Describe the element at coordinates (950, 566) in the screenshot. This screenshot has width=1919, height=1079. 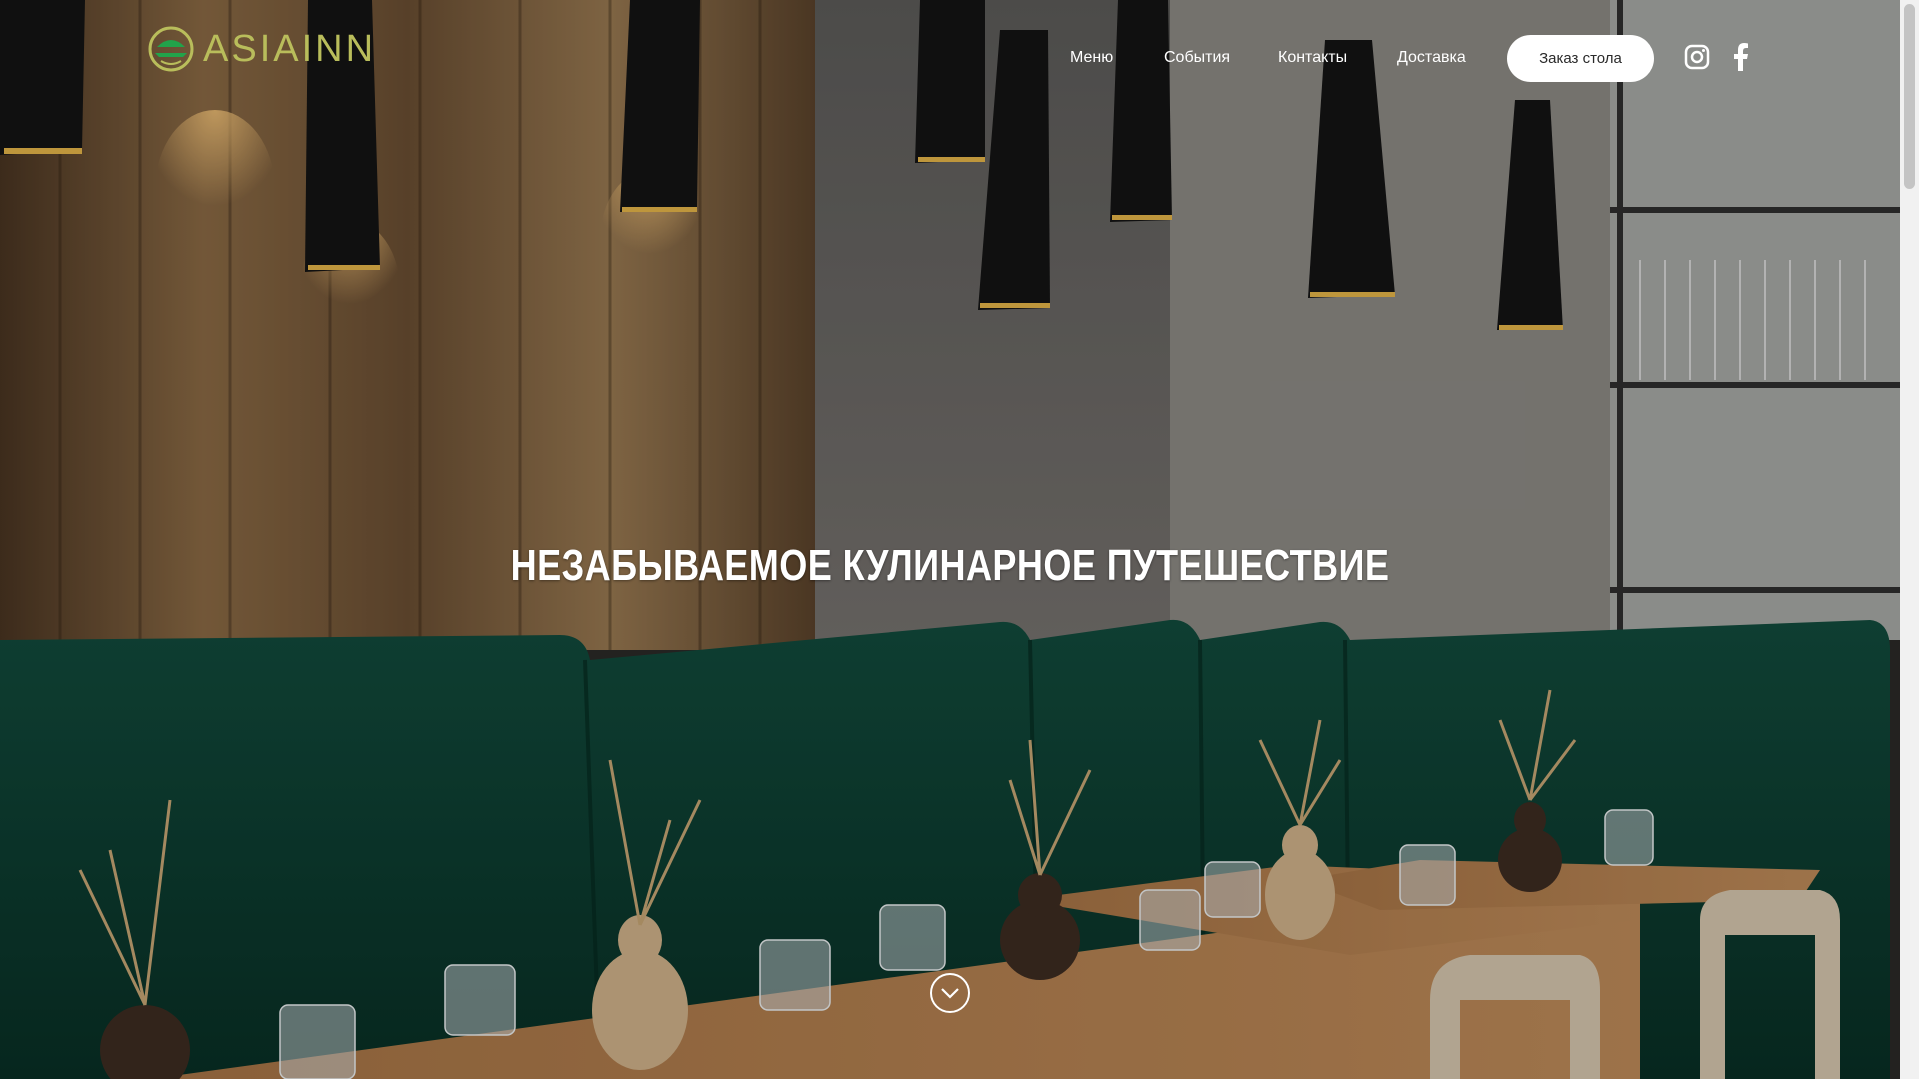
I see `hero-headline: НЕЗАБЫВАЕМОЕ КУЛИНАРНОЕ ПУТЕШЕСТВИЕ` at that location.